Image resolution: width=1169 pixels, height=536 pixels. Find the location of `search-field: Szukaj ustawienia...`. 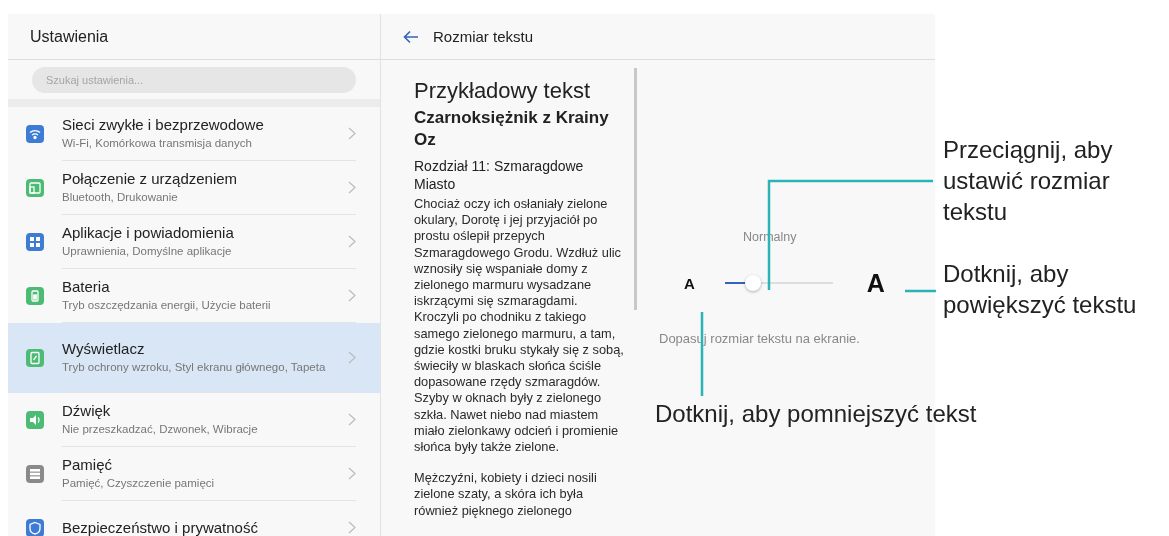

search-field: Szukaj ustawienia... is located at coordinates (194, 80).